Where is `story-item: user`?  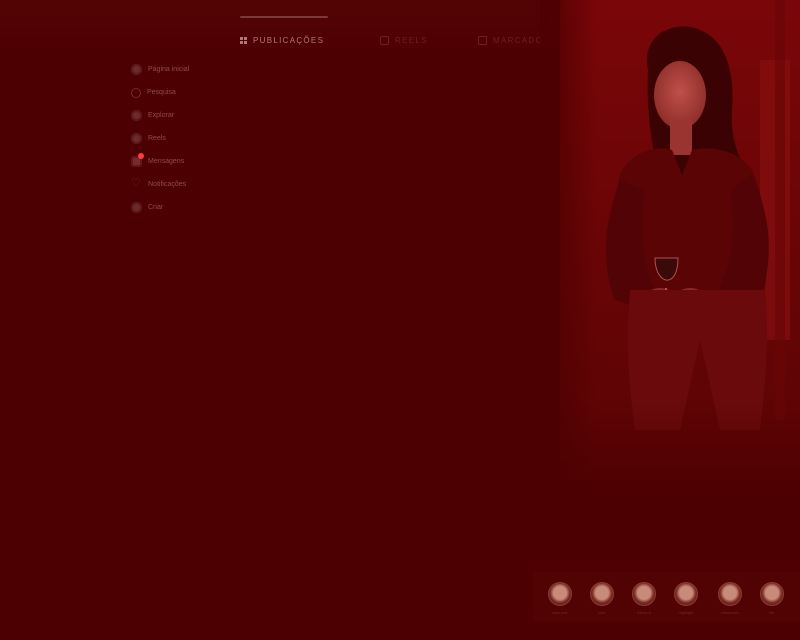 story-item: user is located at coordinates (602, 598).